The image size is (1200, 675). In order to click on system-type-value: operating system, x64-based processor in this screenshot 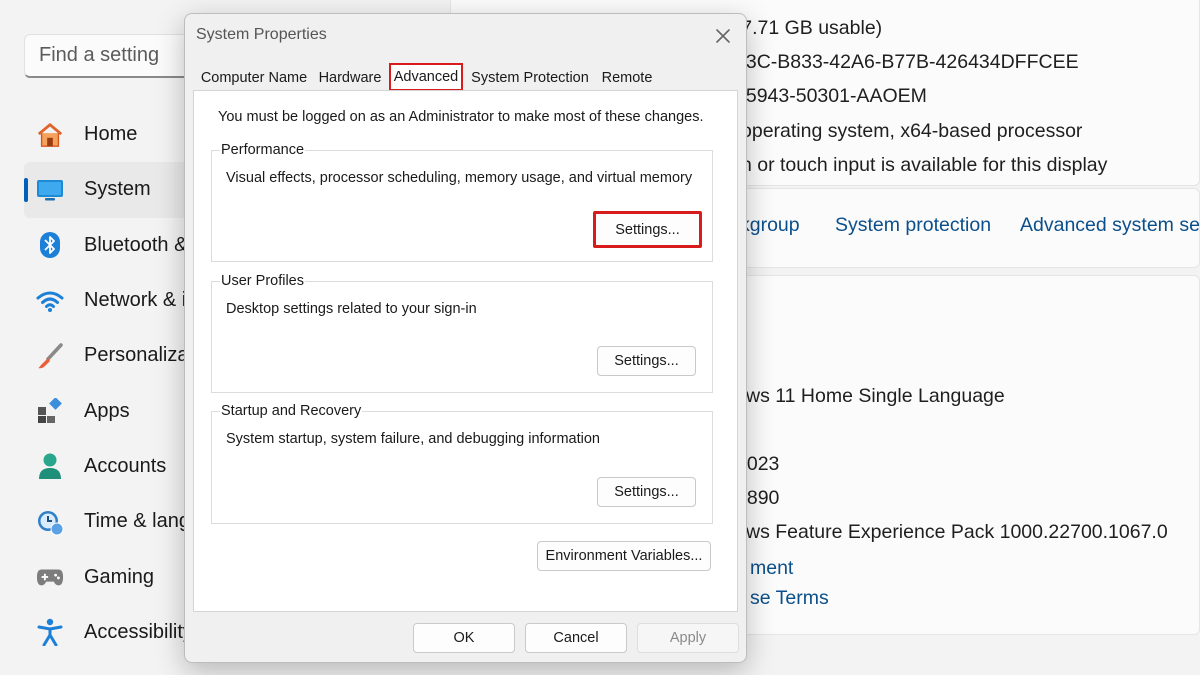, I will do `click(912, 131)`.